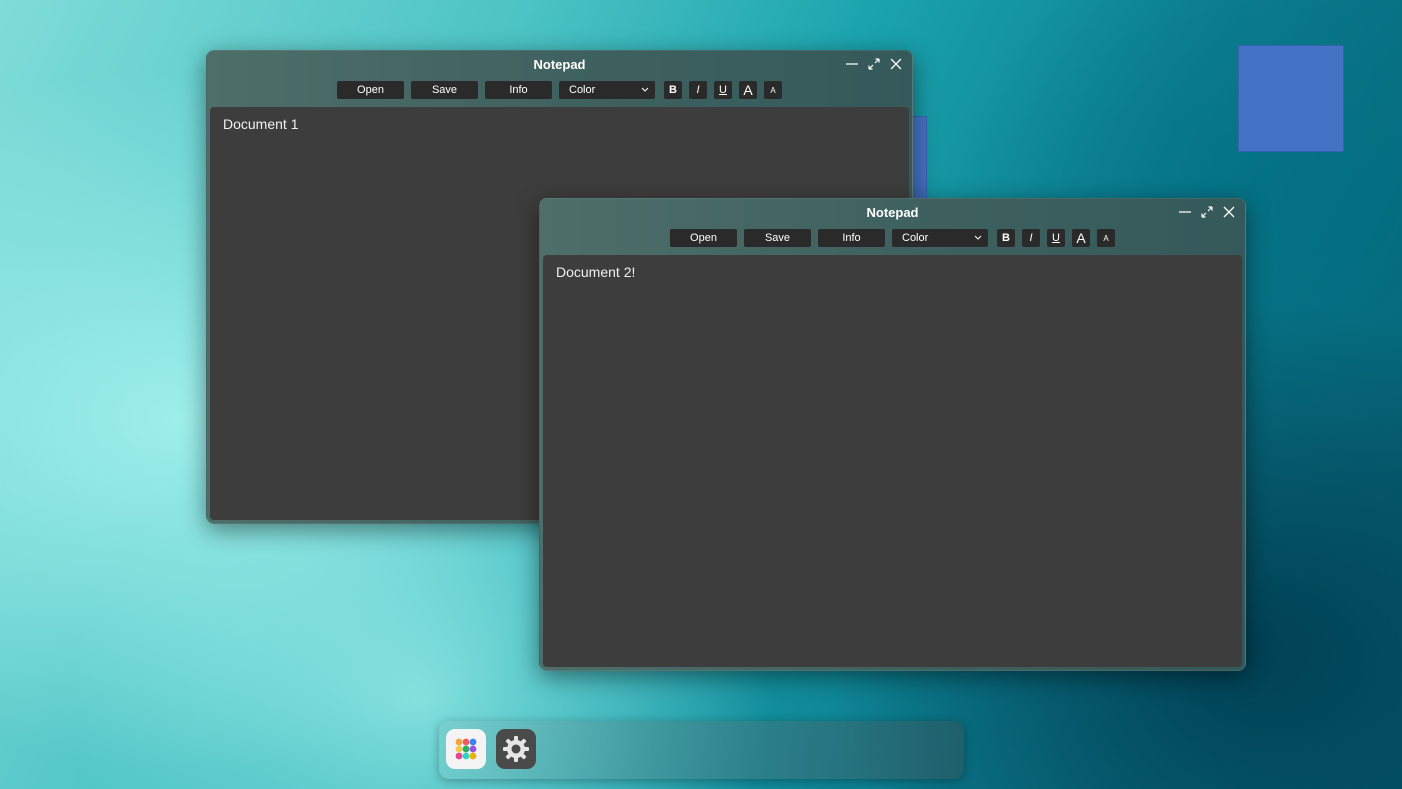 The width and height of the screenshot is (1402, 789). What do you see at coordinates (701, 750) in the screenshot?
I see `taskbar-dock` at bounding box center [701, 750].